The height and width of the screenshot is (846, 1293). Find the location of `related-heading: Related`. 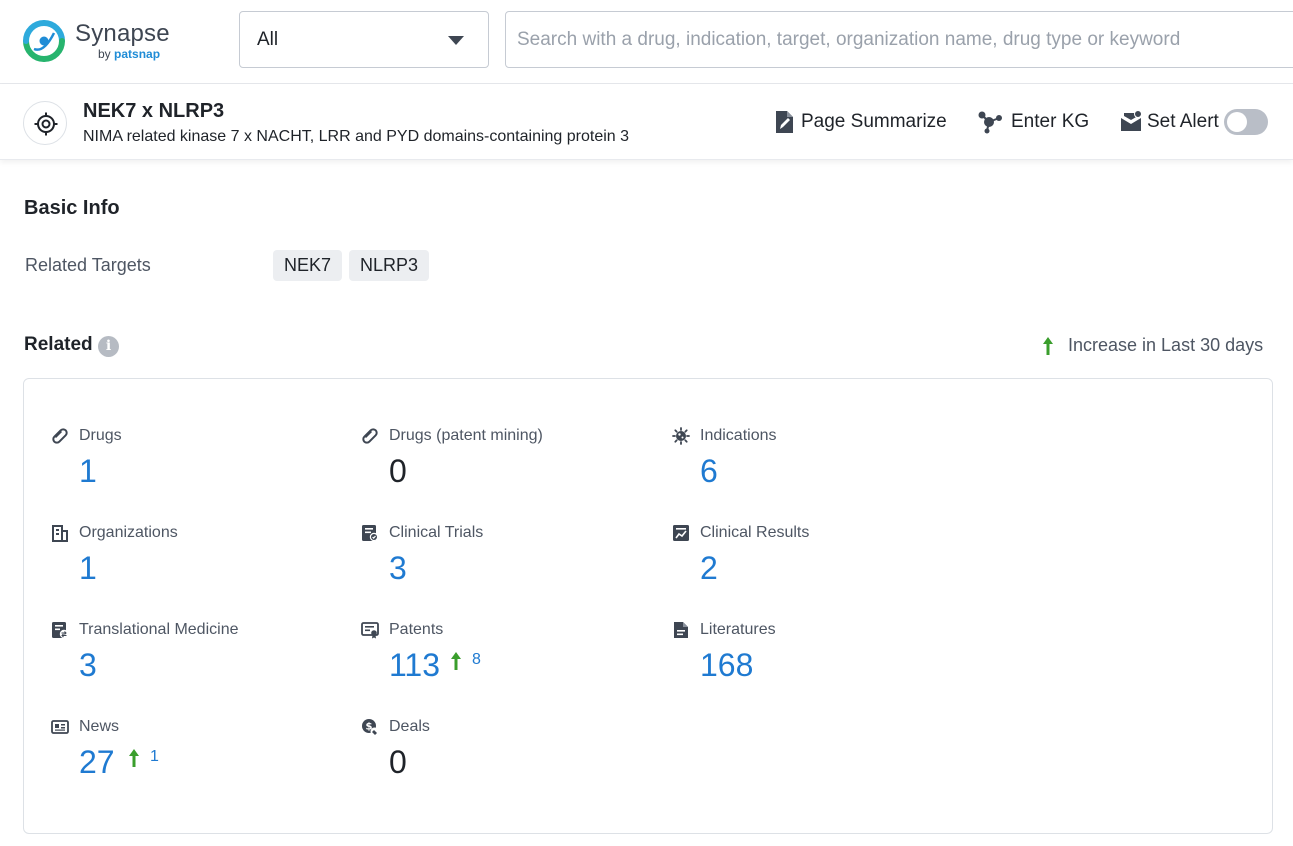

related-heading: Related is located at coordinates (58, 345).